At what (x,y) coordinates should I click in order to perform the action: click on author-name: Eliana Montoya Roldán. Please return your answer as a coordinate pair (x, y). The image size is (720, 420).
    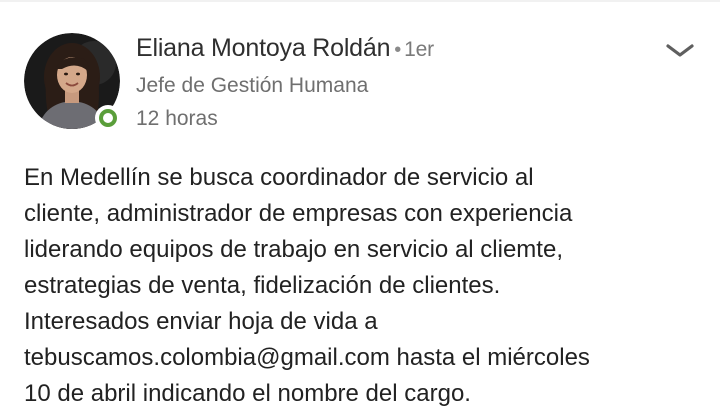
    Looking at the image, I should click on (263, 48).